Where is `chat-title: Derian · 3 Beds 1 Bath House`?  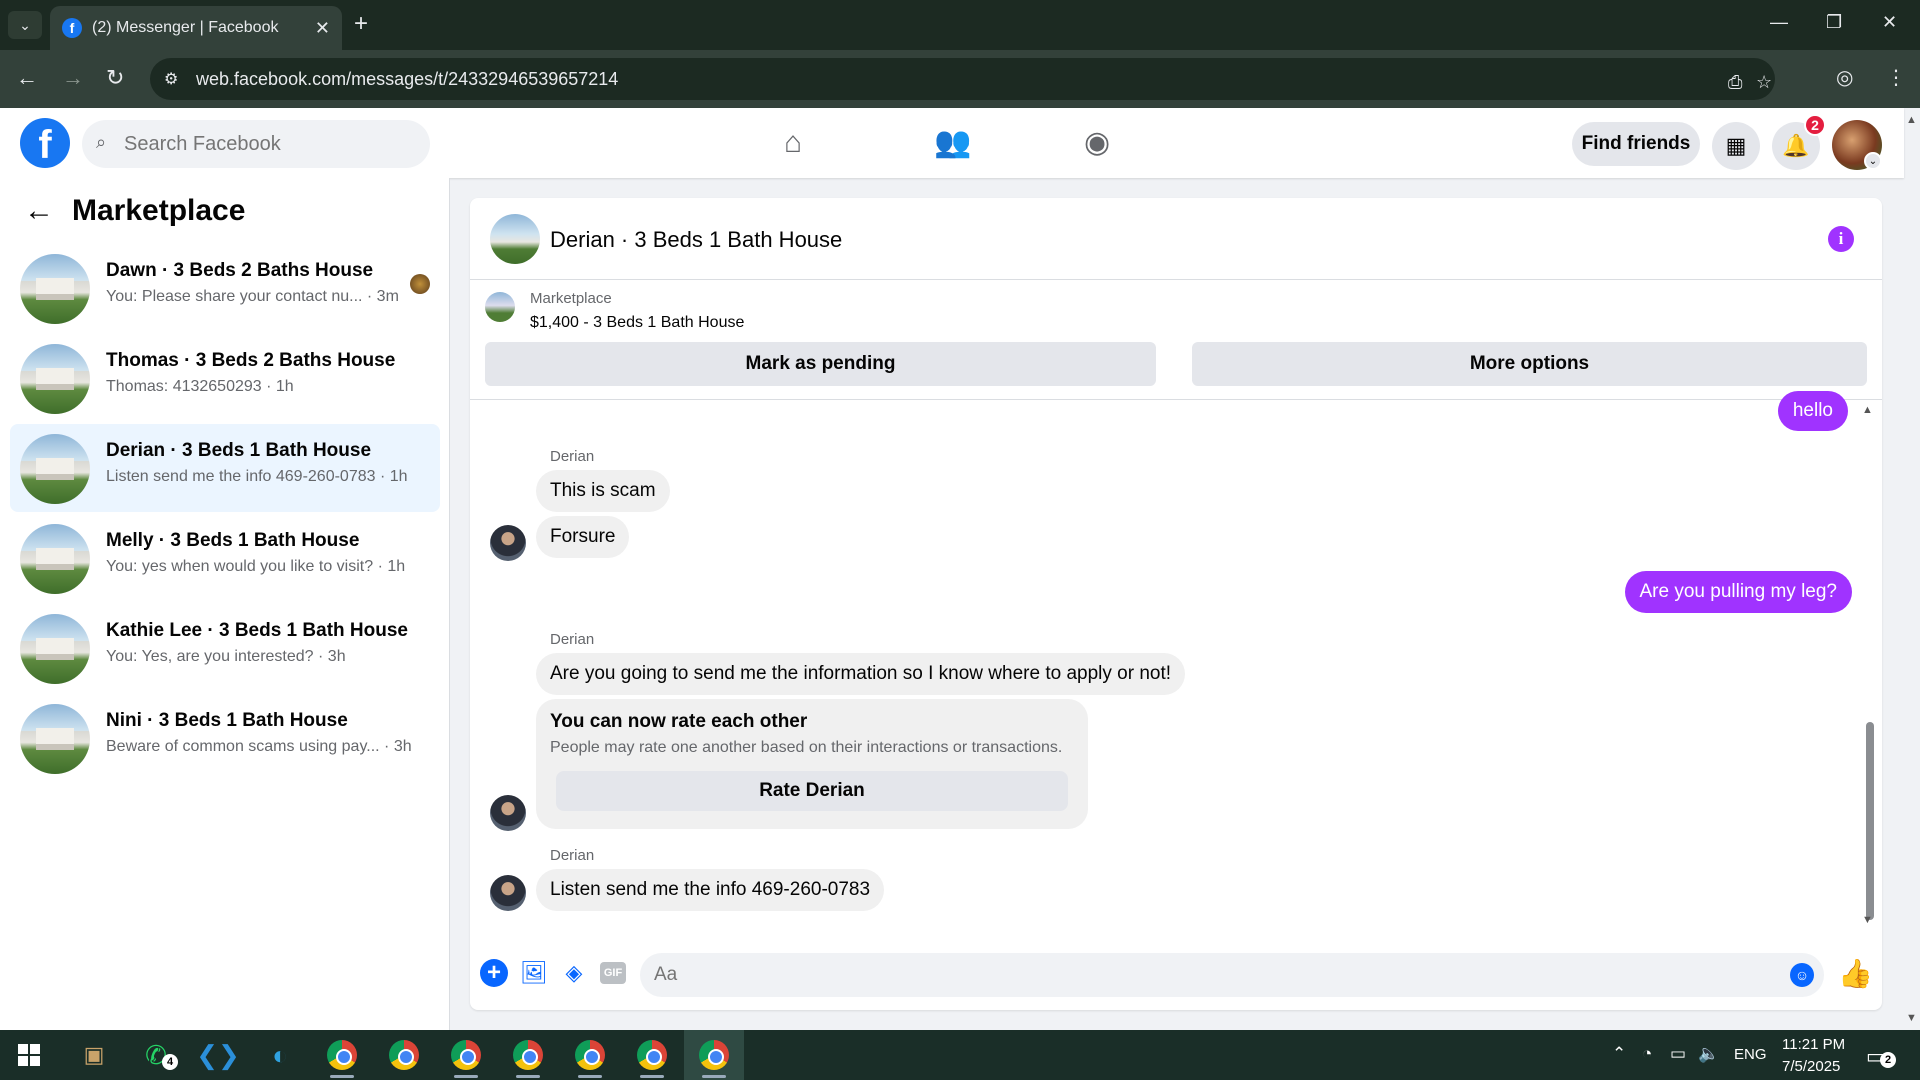
chat-title: Derian · 3 Beds 1 Bath House is located at coordinates (696, 240).